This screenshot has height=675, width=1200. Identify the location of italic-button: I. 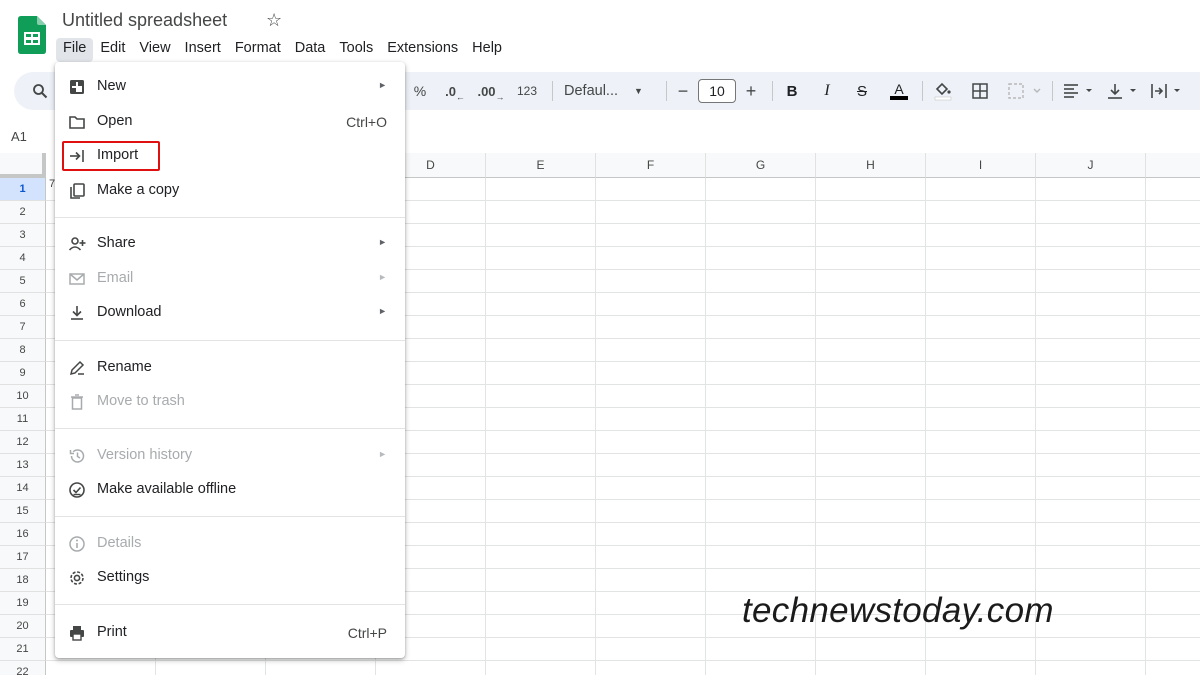
(827, 91).